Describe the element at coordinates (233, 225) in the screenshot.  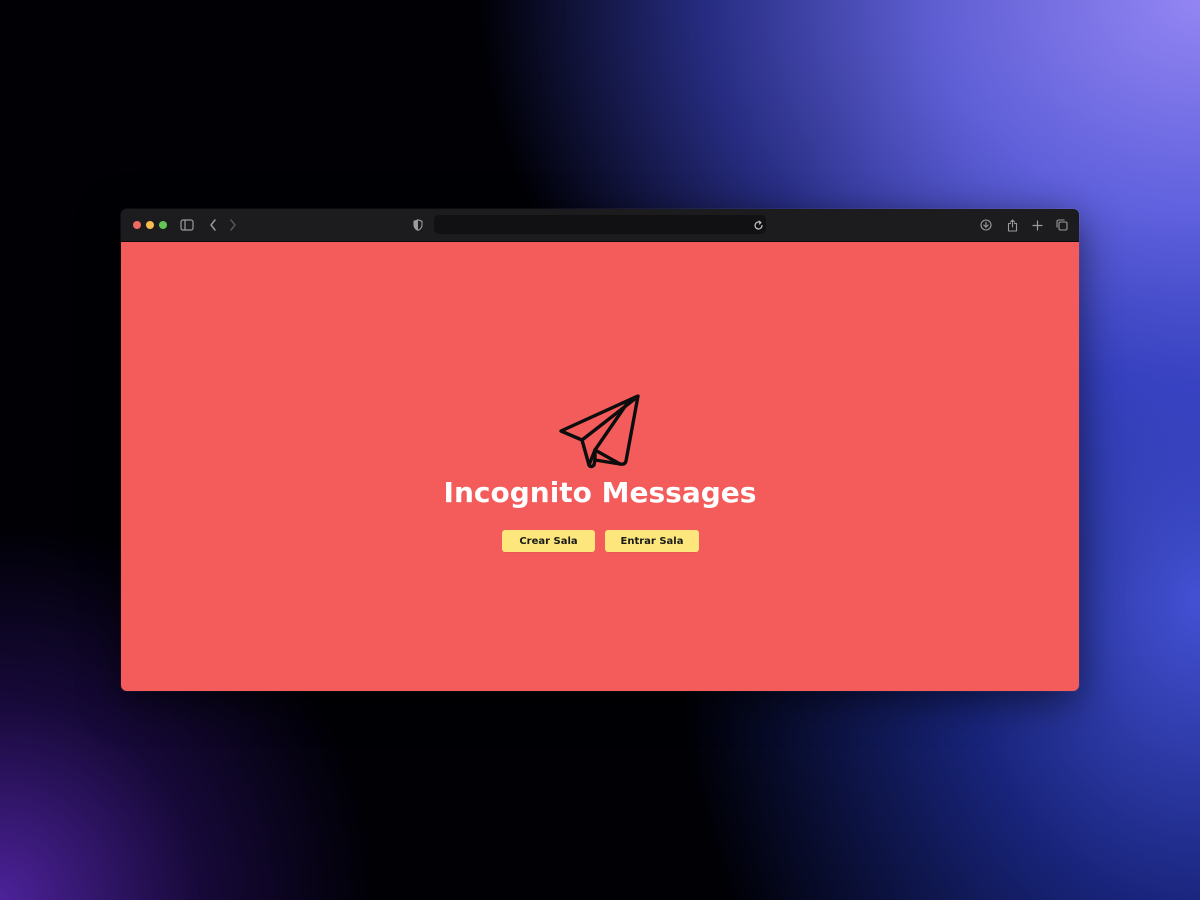
I see `chevron-right-icon` at that location.